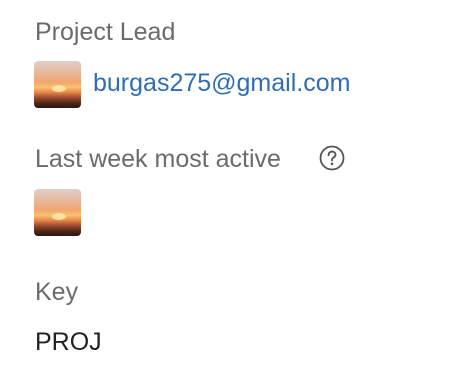  I want to click on question-circle-icon, so click(332, 158).